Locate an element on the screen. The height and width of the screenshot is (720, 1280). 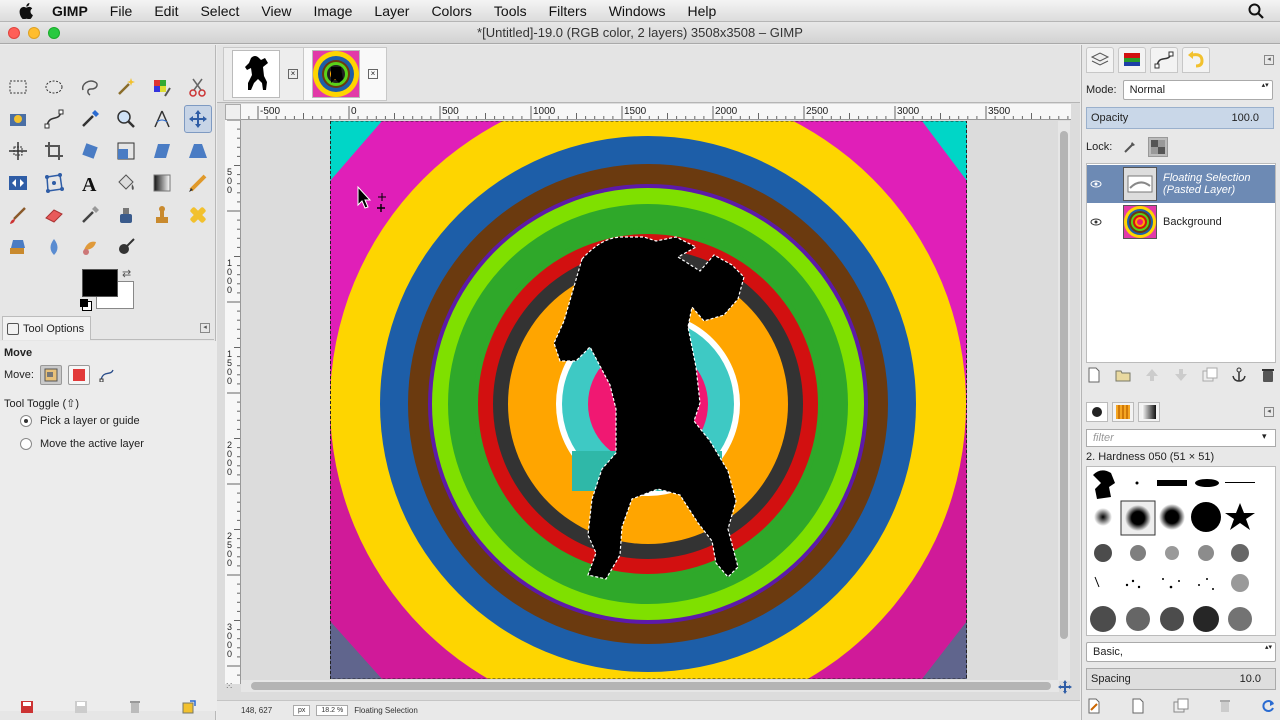
quick-mask-toggle-icon is located at coordinates (233, 112).